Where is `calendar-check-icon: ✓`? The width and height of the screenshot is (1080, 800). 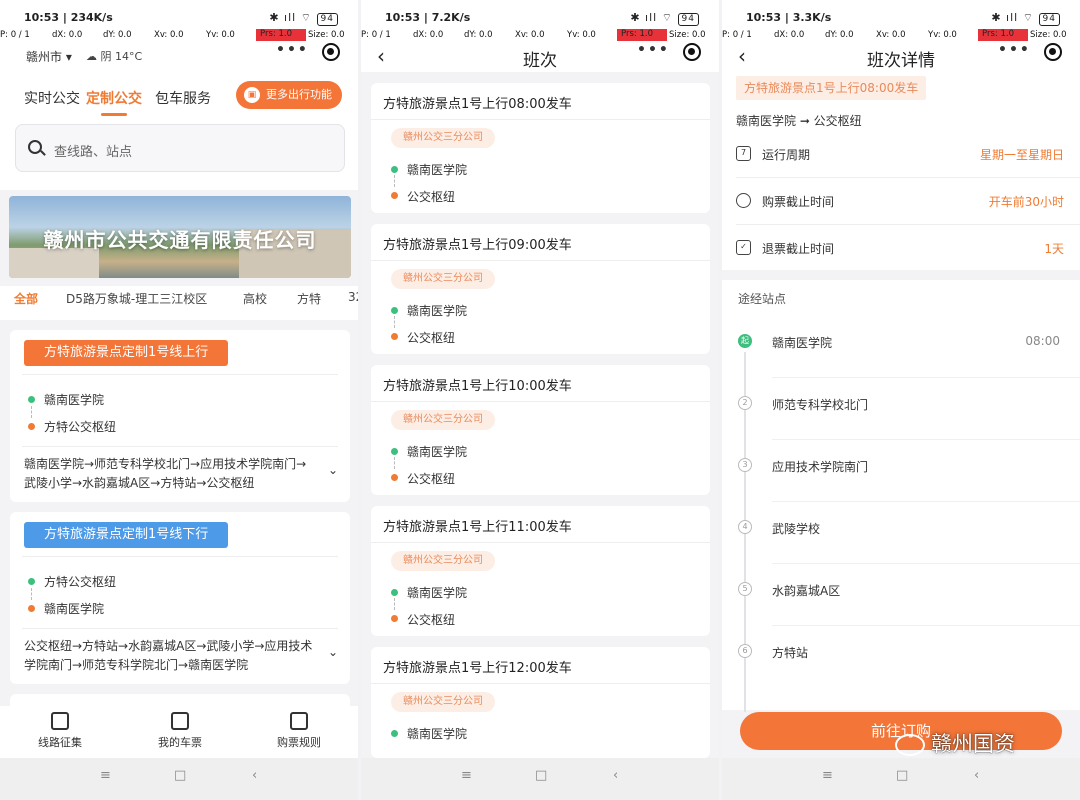 calendar-check-icon: ✓ is located at coordinates (743, 247).